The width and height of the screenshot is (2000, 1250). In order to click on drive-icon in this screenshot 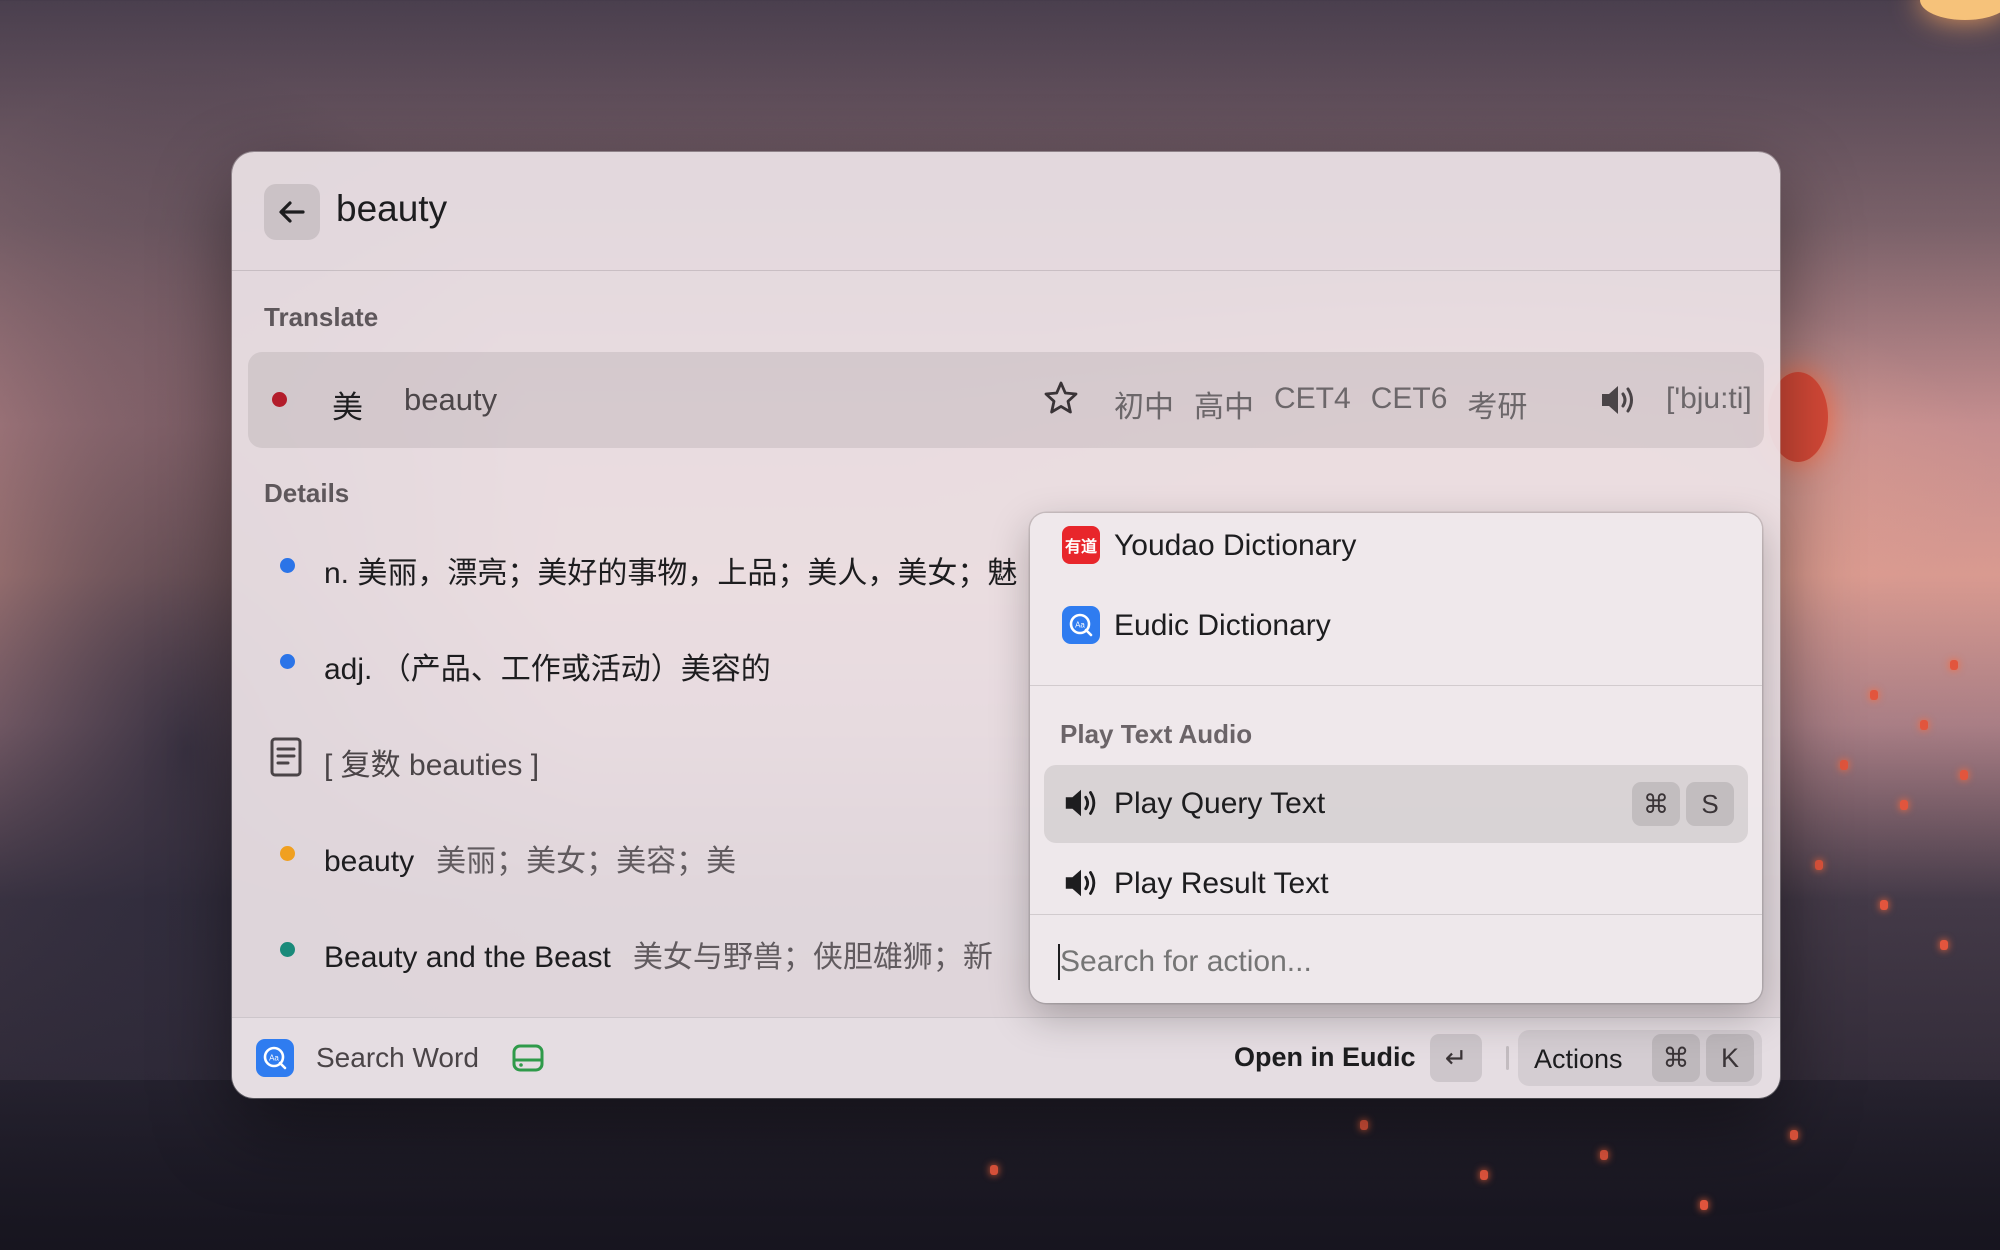, I will do `click(528, 1058)`.